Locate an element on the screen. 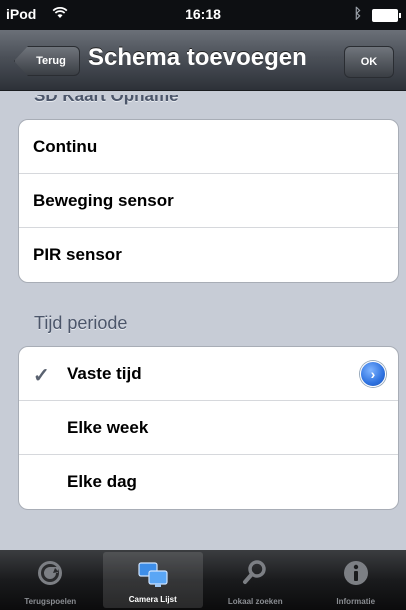  section-header-time-period: Tijd periode is located at coordinates (81, 323).